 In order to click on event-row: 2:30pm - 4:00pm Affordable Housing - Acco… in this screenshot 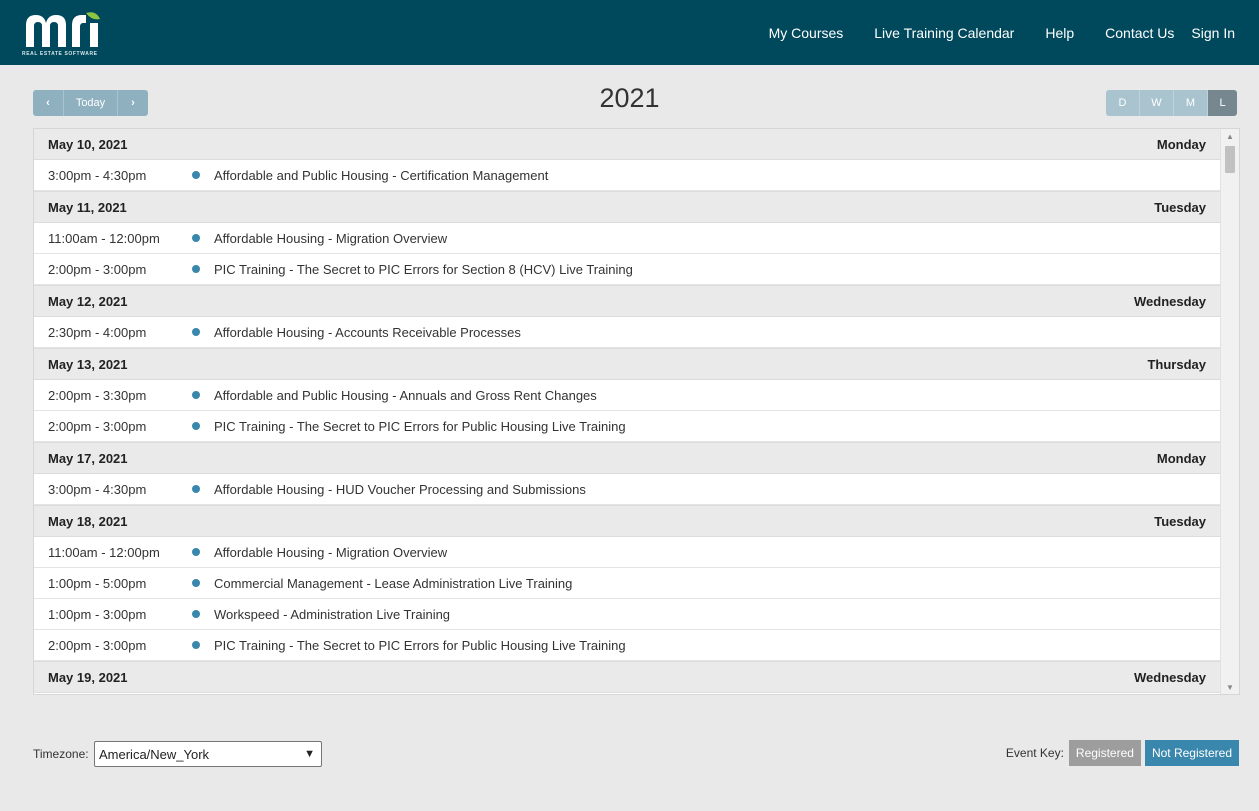, I will do `click(627, 332)`.